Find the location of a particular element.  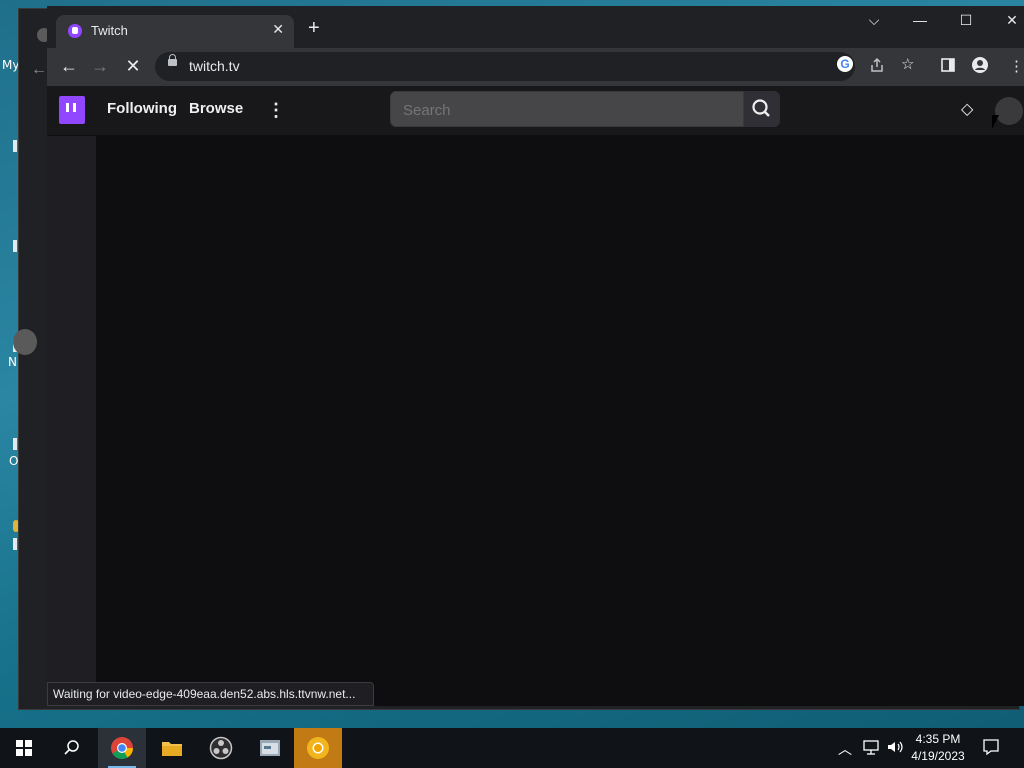

following-link: Following is located at coordinates (142, 108).